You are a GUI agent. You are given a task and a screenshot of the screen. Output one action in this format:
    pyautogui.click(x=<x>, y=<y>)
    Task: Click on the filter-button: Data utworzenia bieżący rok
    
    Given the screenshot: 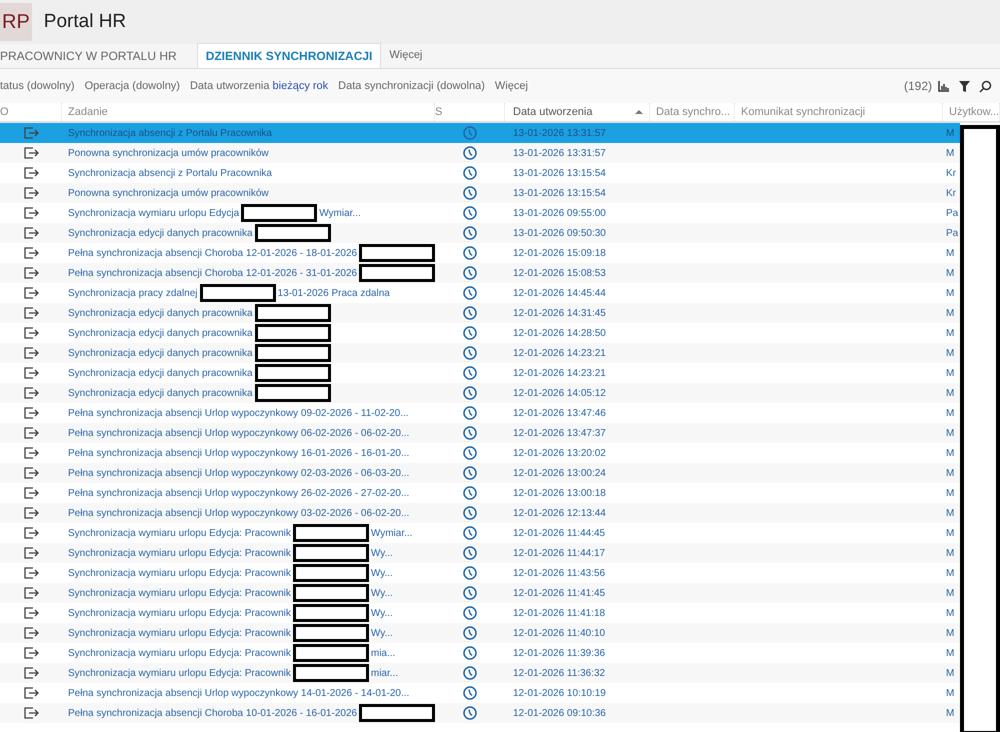 What is the action you would take?
    pyautogui.click(x=259, y=86)
    